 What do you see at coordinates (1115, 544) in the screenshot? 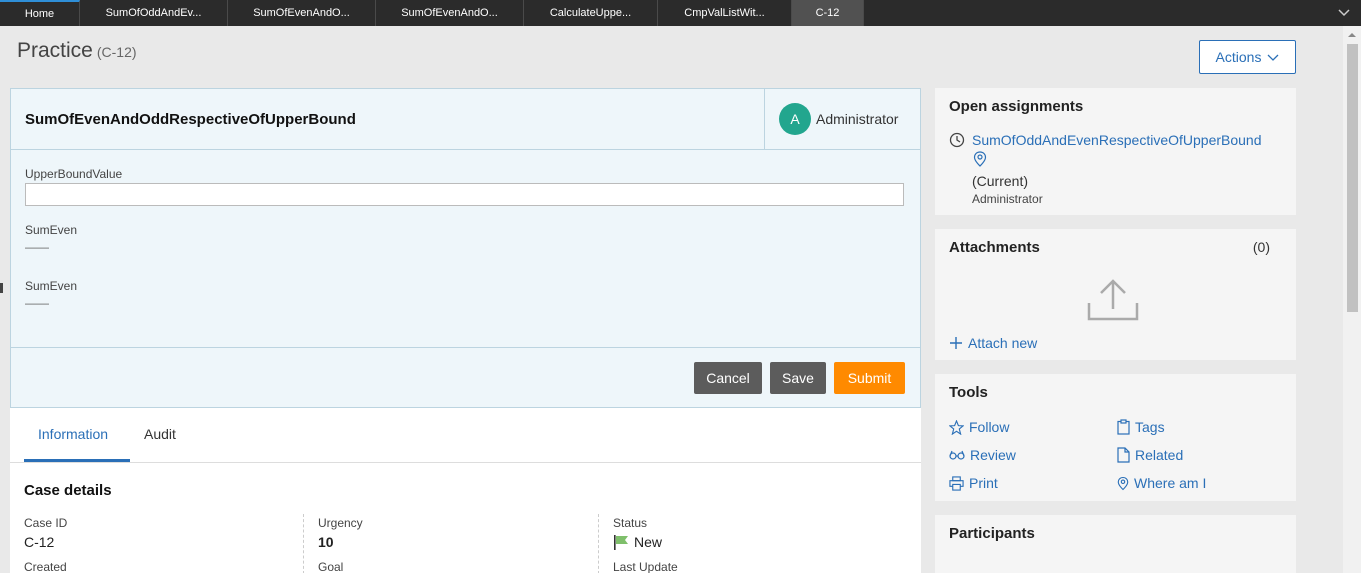
I see `participants-panel: Participants` at bounding box center [1115, 544].